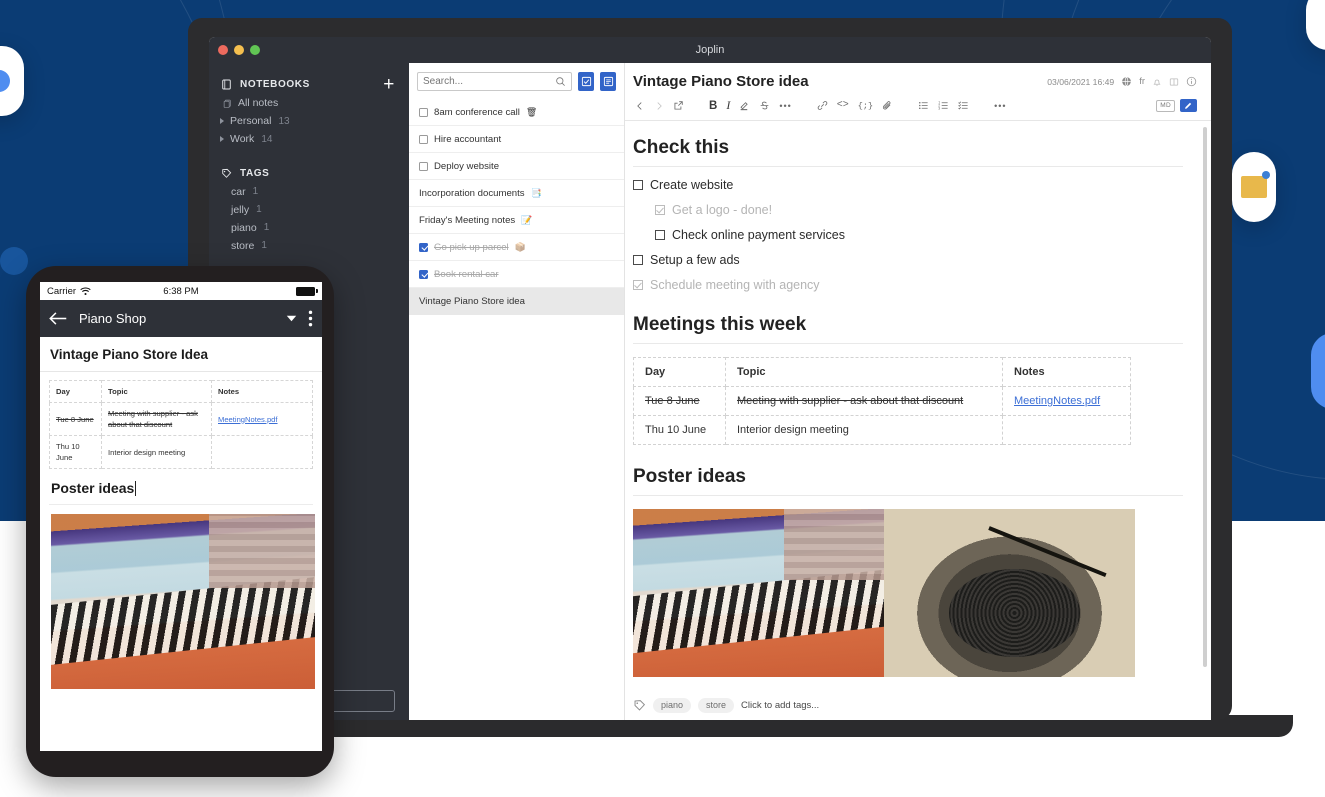 The height and width of the screenshot is (797, 1325). I want to click on note-list-item: Go pick up parcel 📦, so click(516, 247).